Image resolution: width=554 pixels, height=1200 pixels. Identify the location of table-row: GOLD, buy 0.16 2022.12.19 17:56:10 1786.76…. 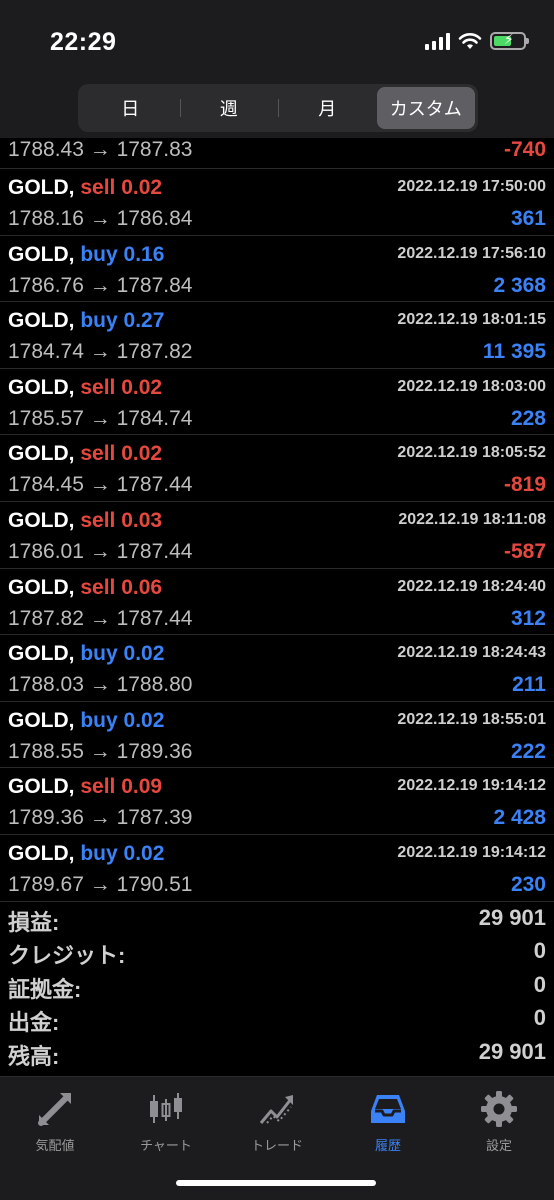
(277, 269).